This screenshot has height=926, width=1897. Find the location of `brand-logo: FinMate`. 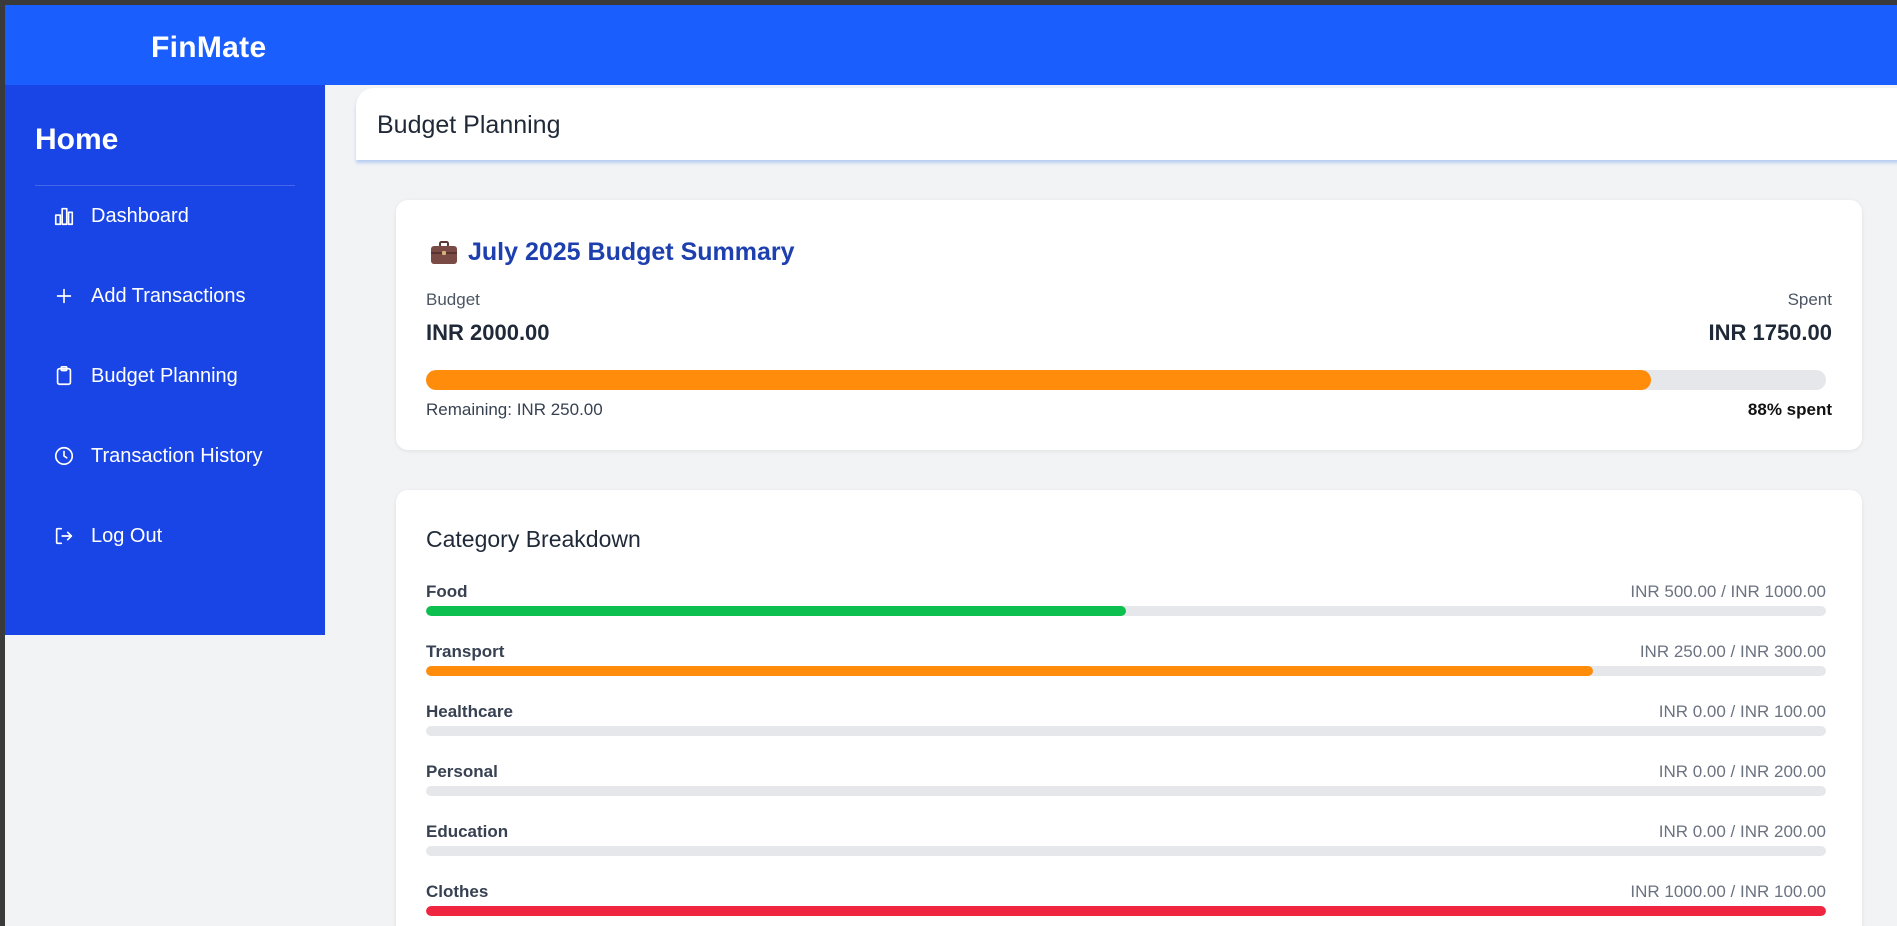

brand-logo: FinMate is located at coordinates (208, 48).